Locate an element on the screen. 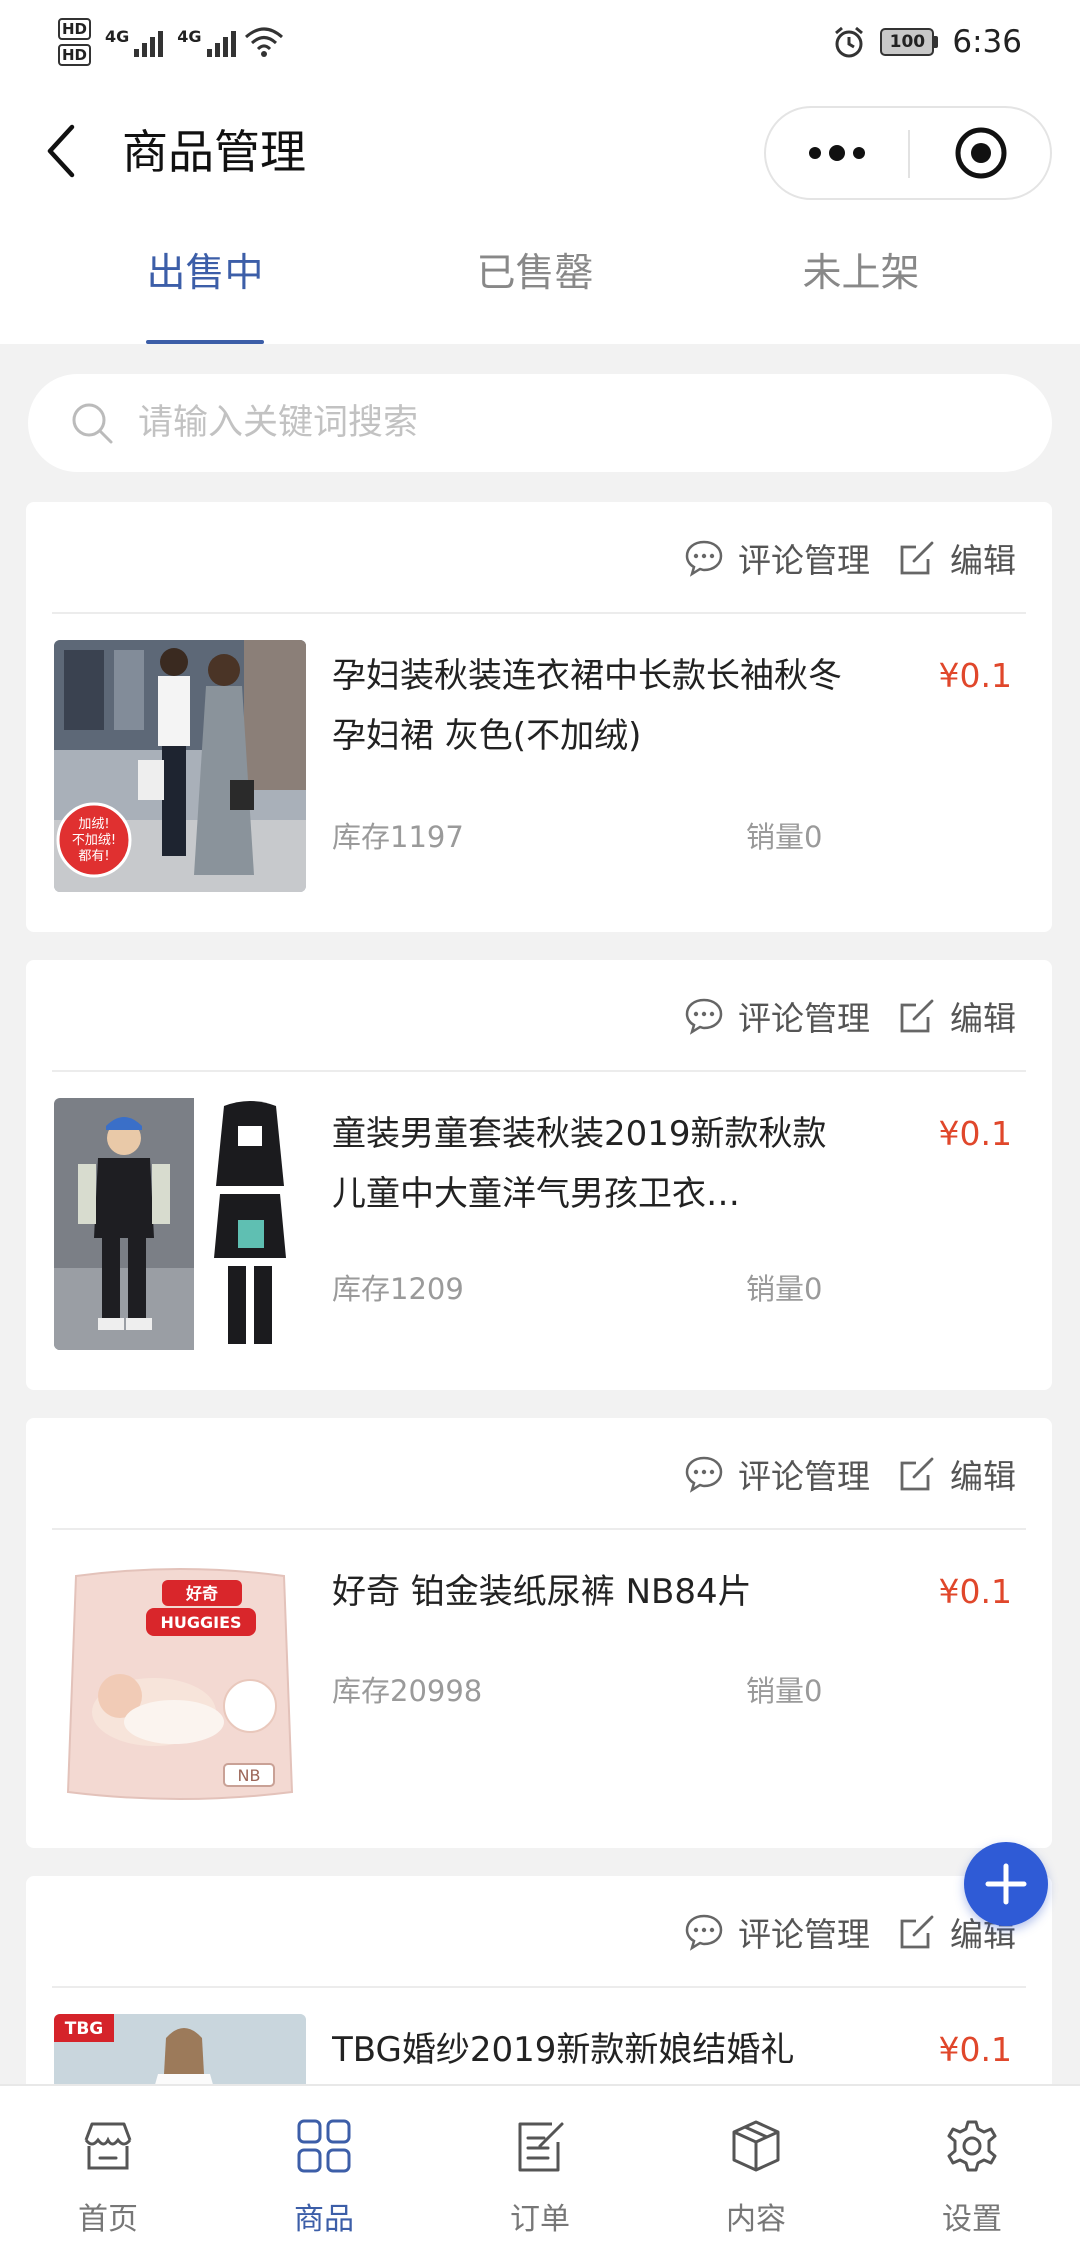  more-button is located at coordinates (837, 153).